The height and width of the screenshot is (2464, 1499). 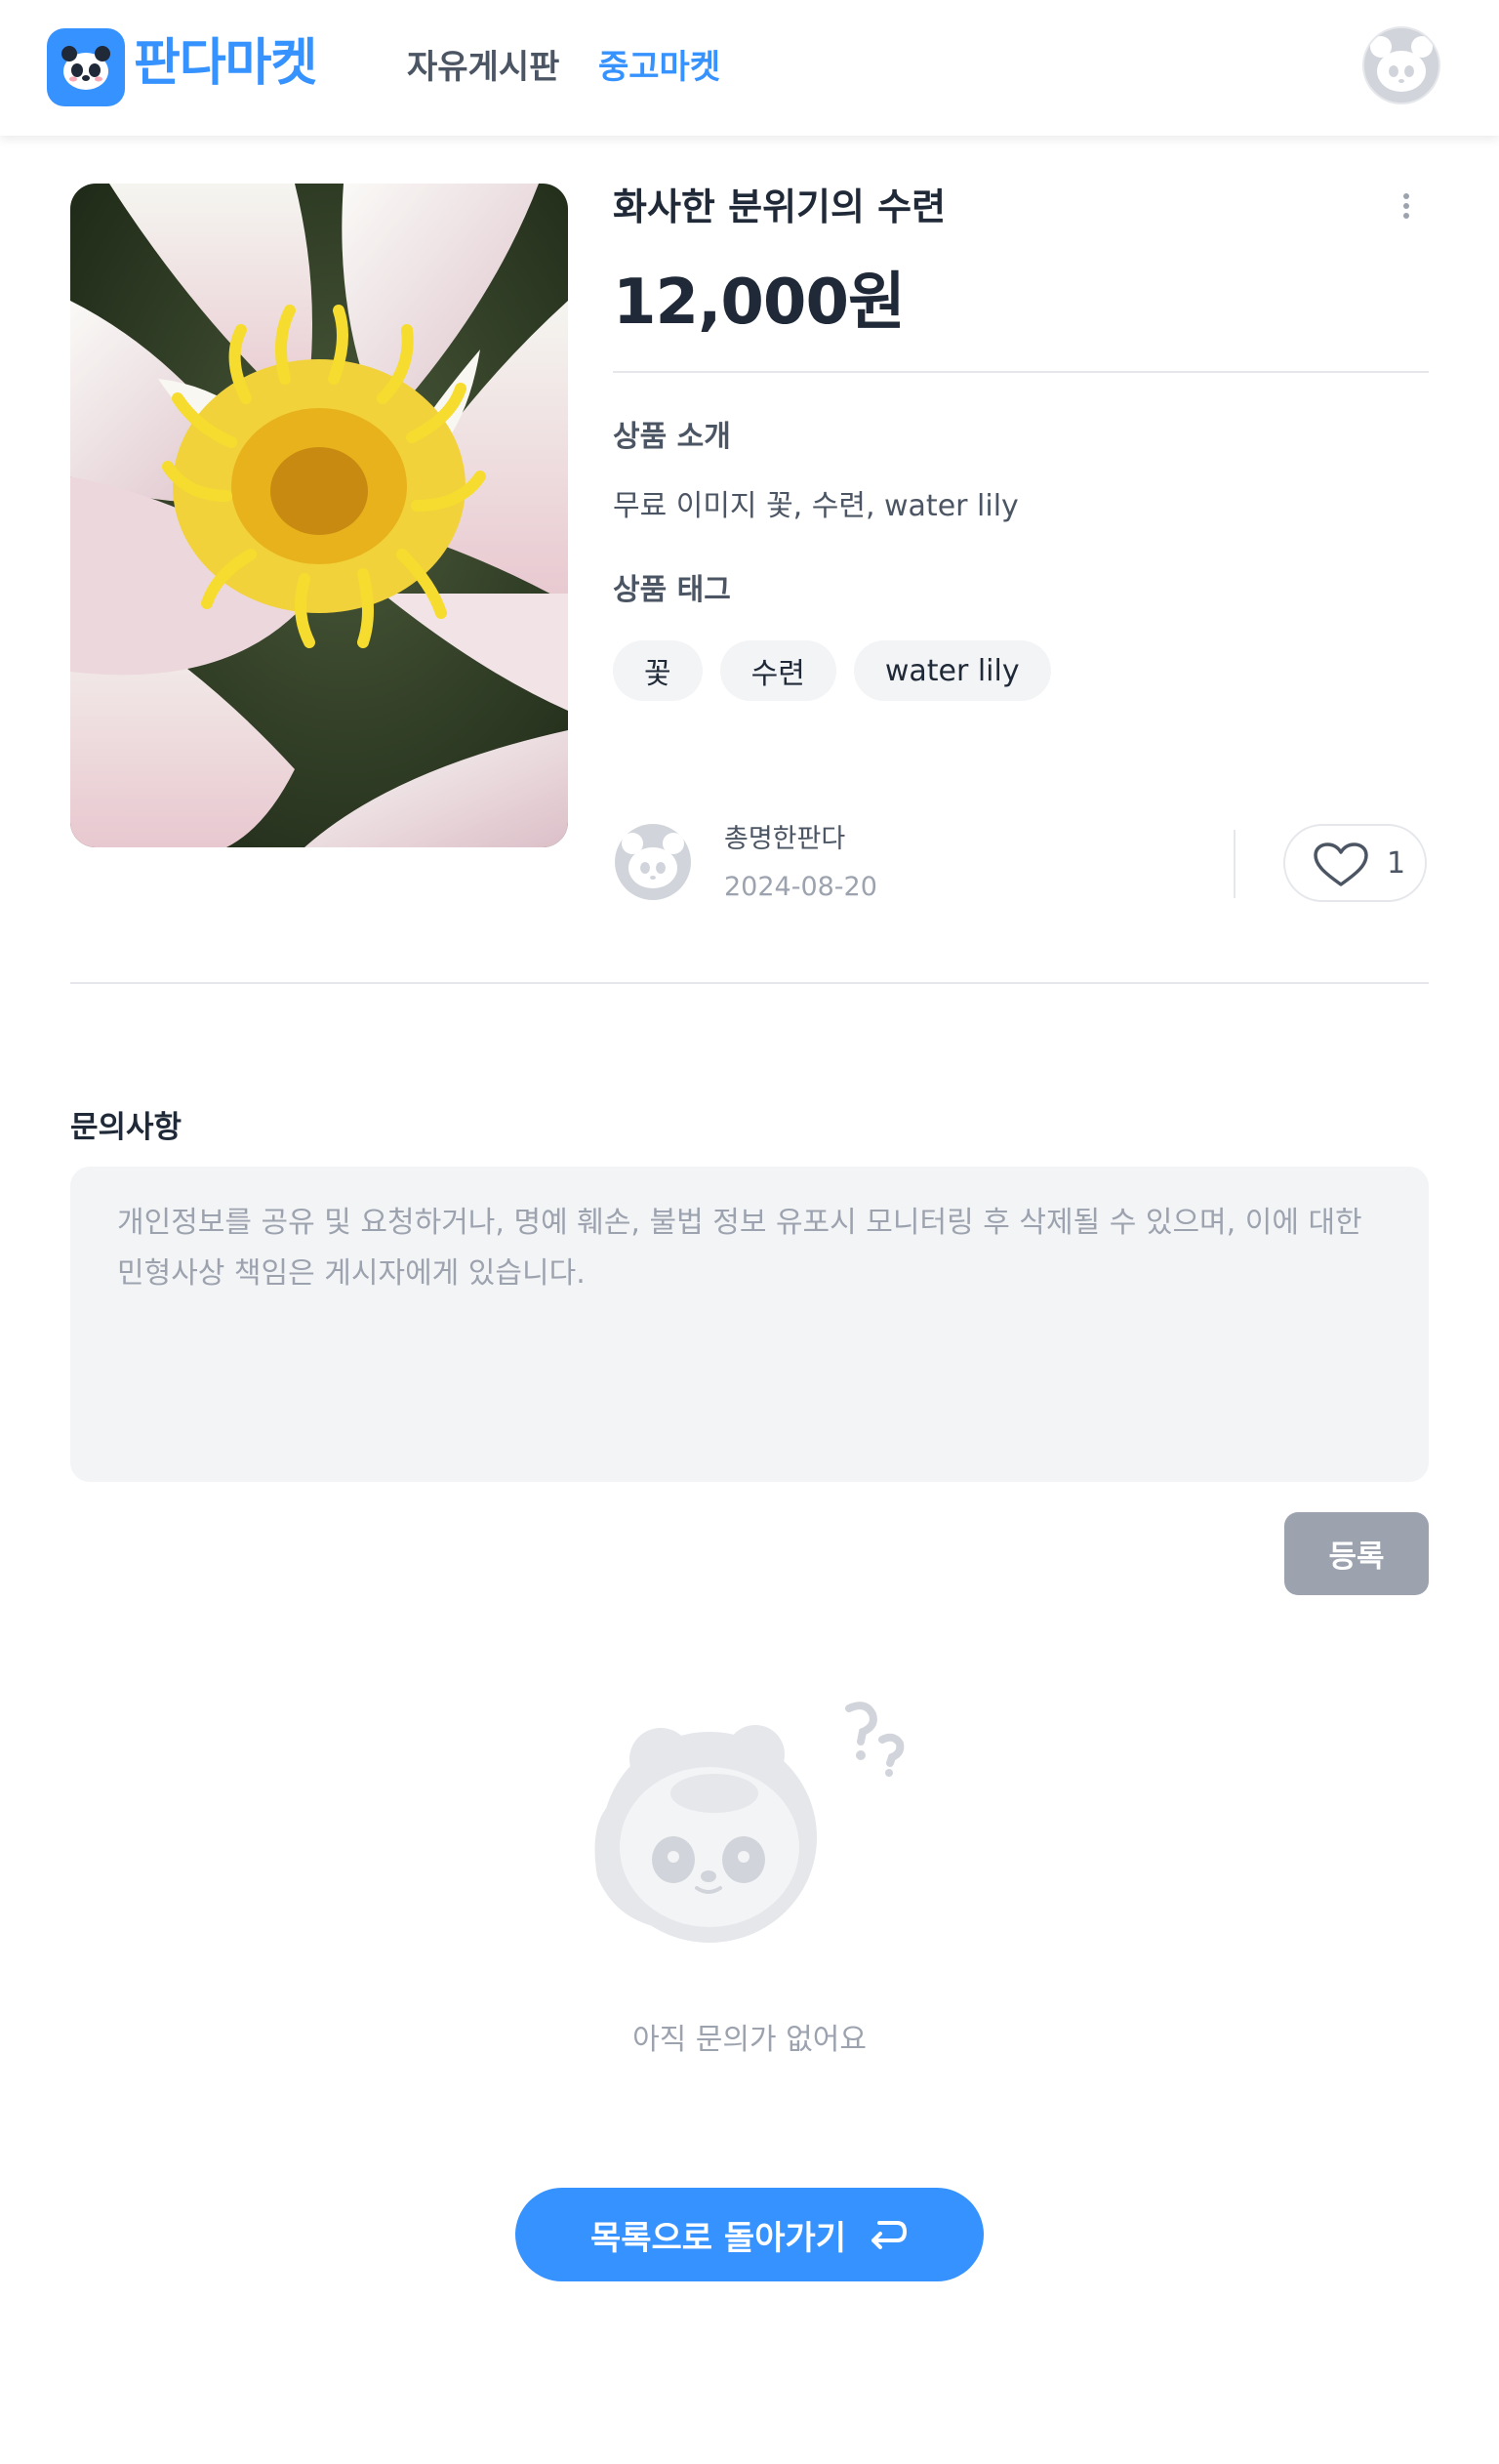 What do you see at coordinates (226, 63) in the screenshot?
I see `logo-wordmark: 판다마켓` at bounding box center [226, 63].